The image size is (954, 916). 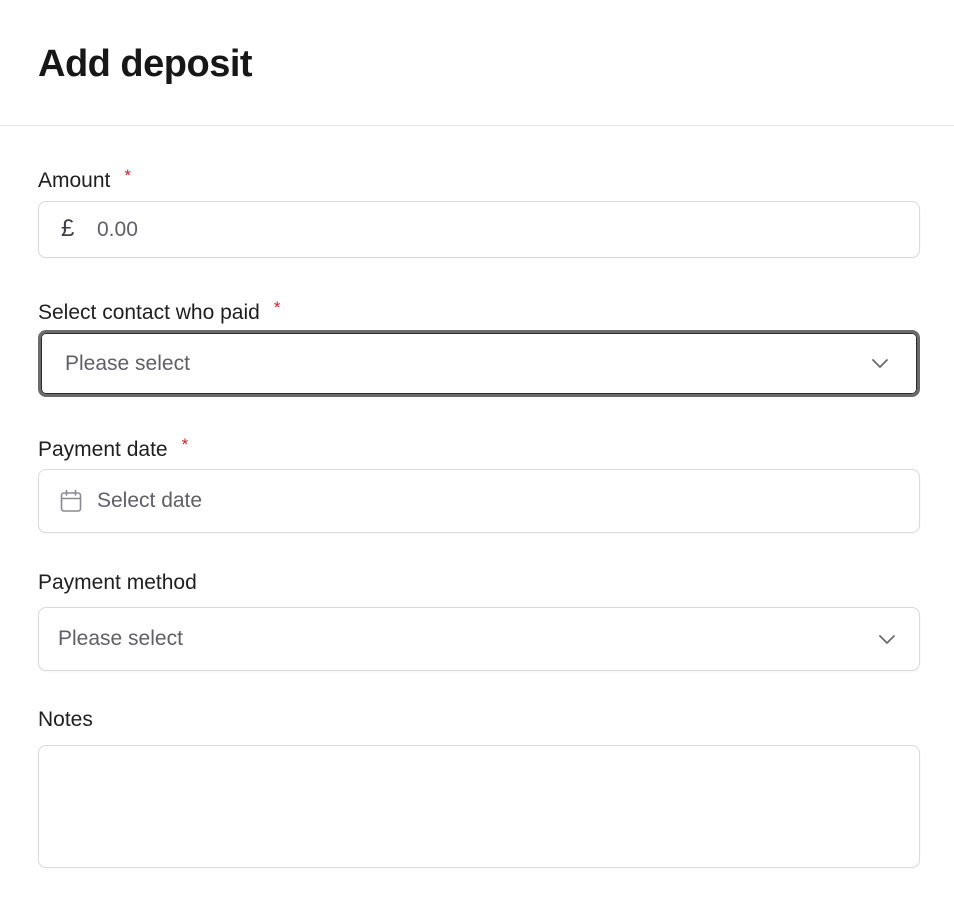 I want to click on contact-label: Select contact who paid *, so click(x=159, y=310).